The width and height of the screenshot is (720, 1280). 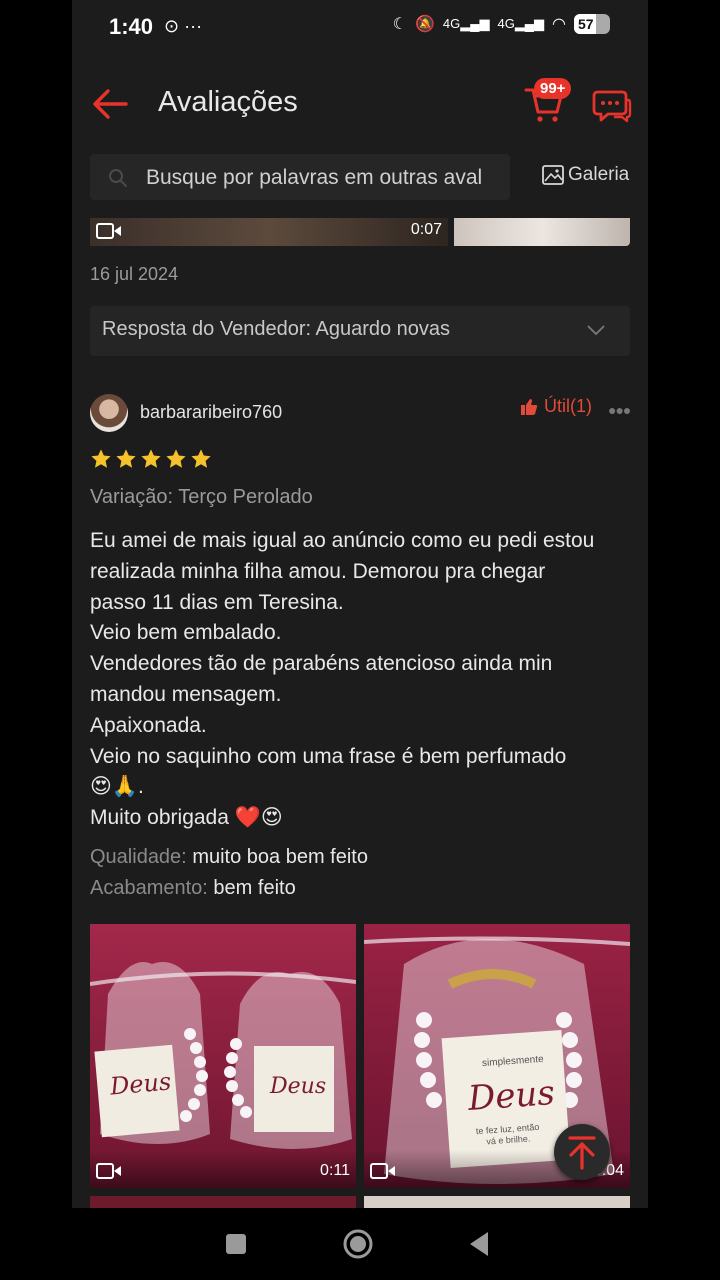 I want to click on status-notification-icons: ⊙ ···, so click(x=183, y=26).